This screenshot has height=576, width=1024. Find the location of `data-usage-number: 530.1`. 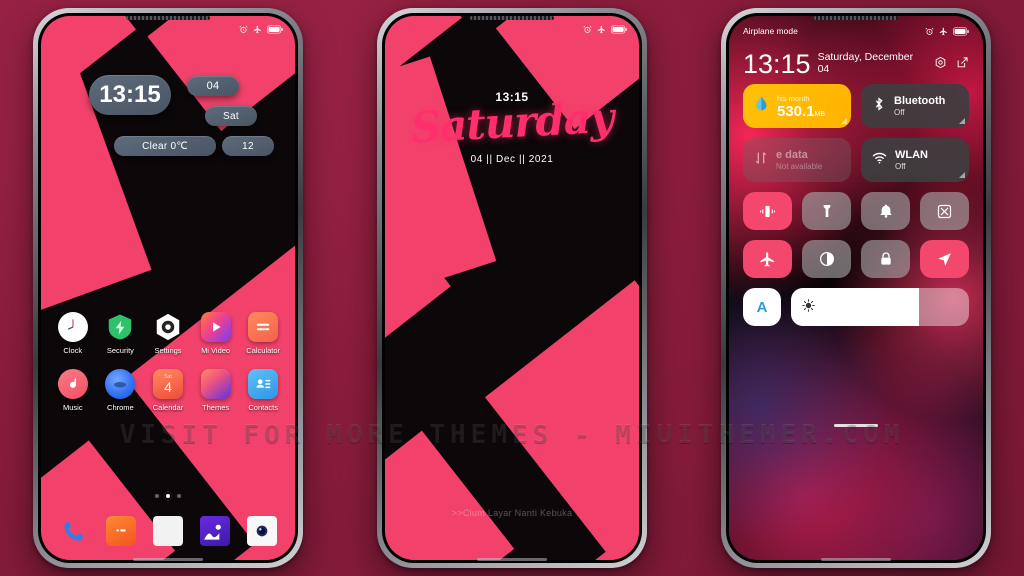

data-usage-number: 530.1 is located at coordinates (796, 111).